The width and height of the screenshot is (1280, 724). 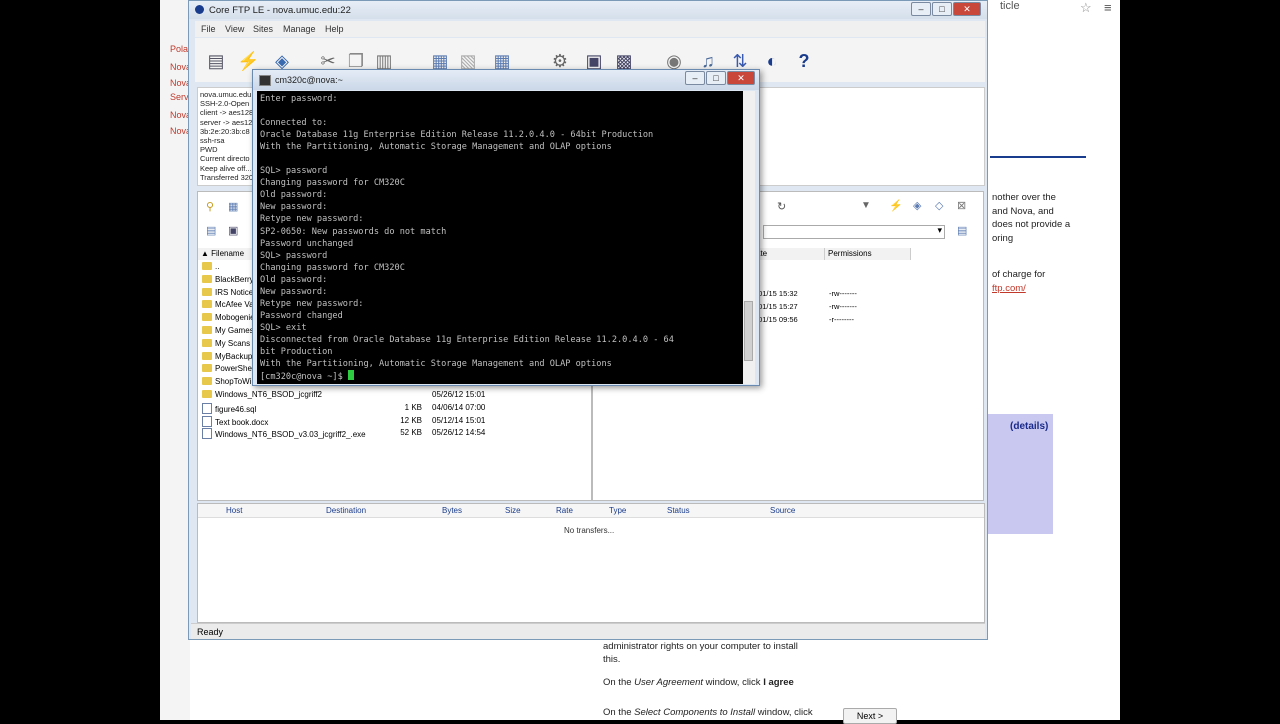 I want to click on download-icon: ▤, so click(x=962, y=230).